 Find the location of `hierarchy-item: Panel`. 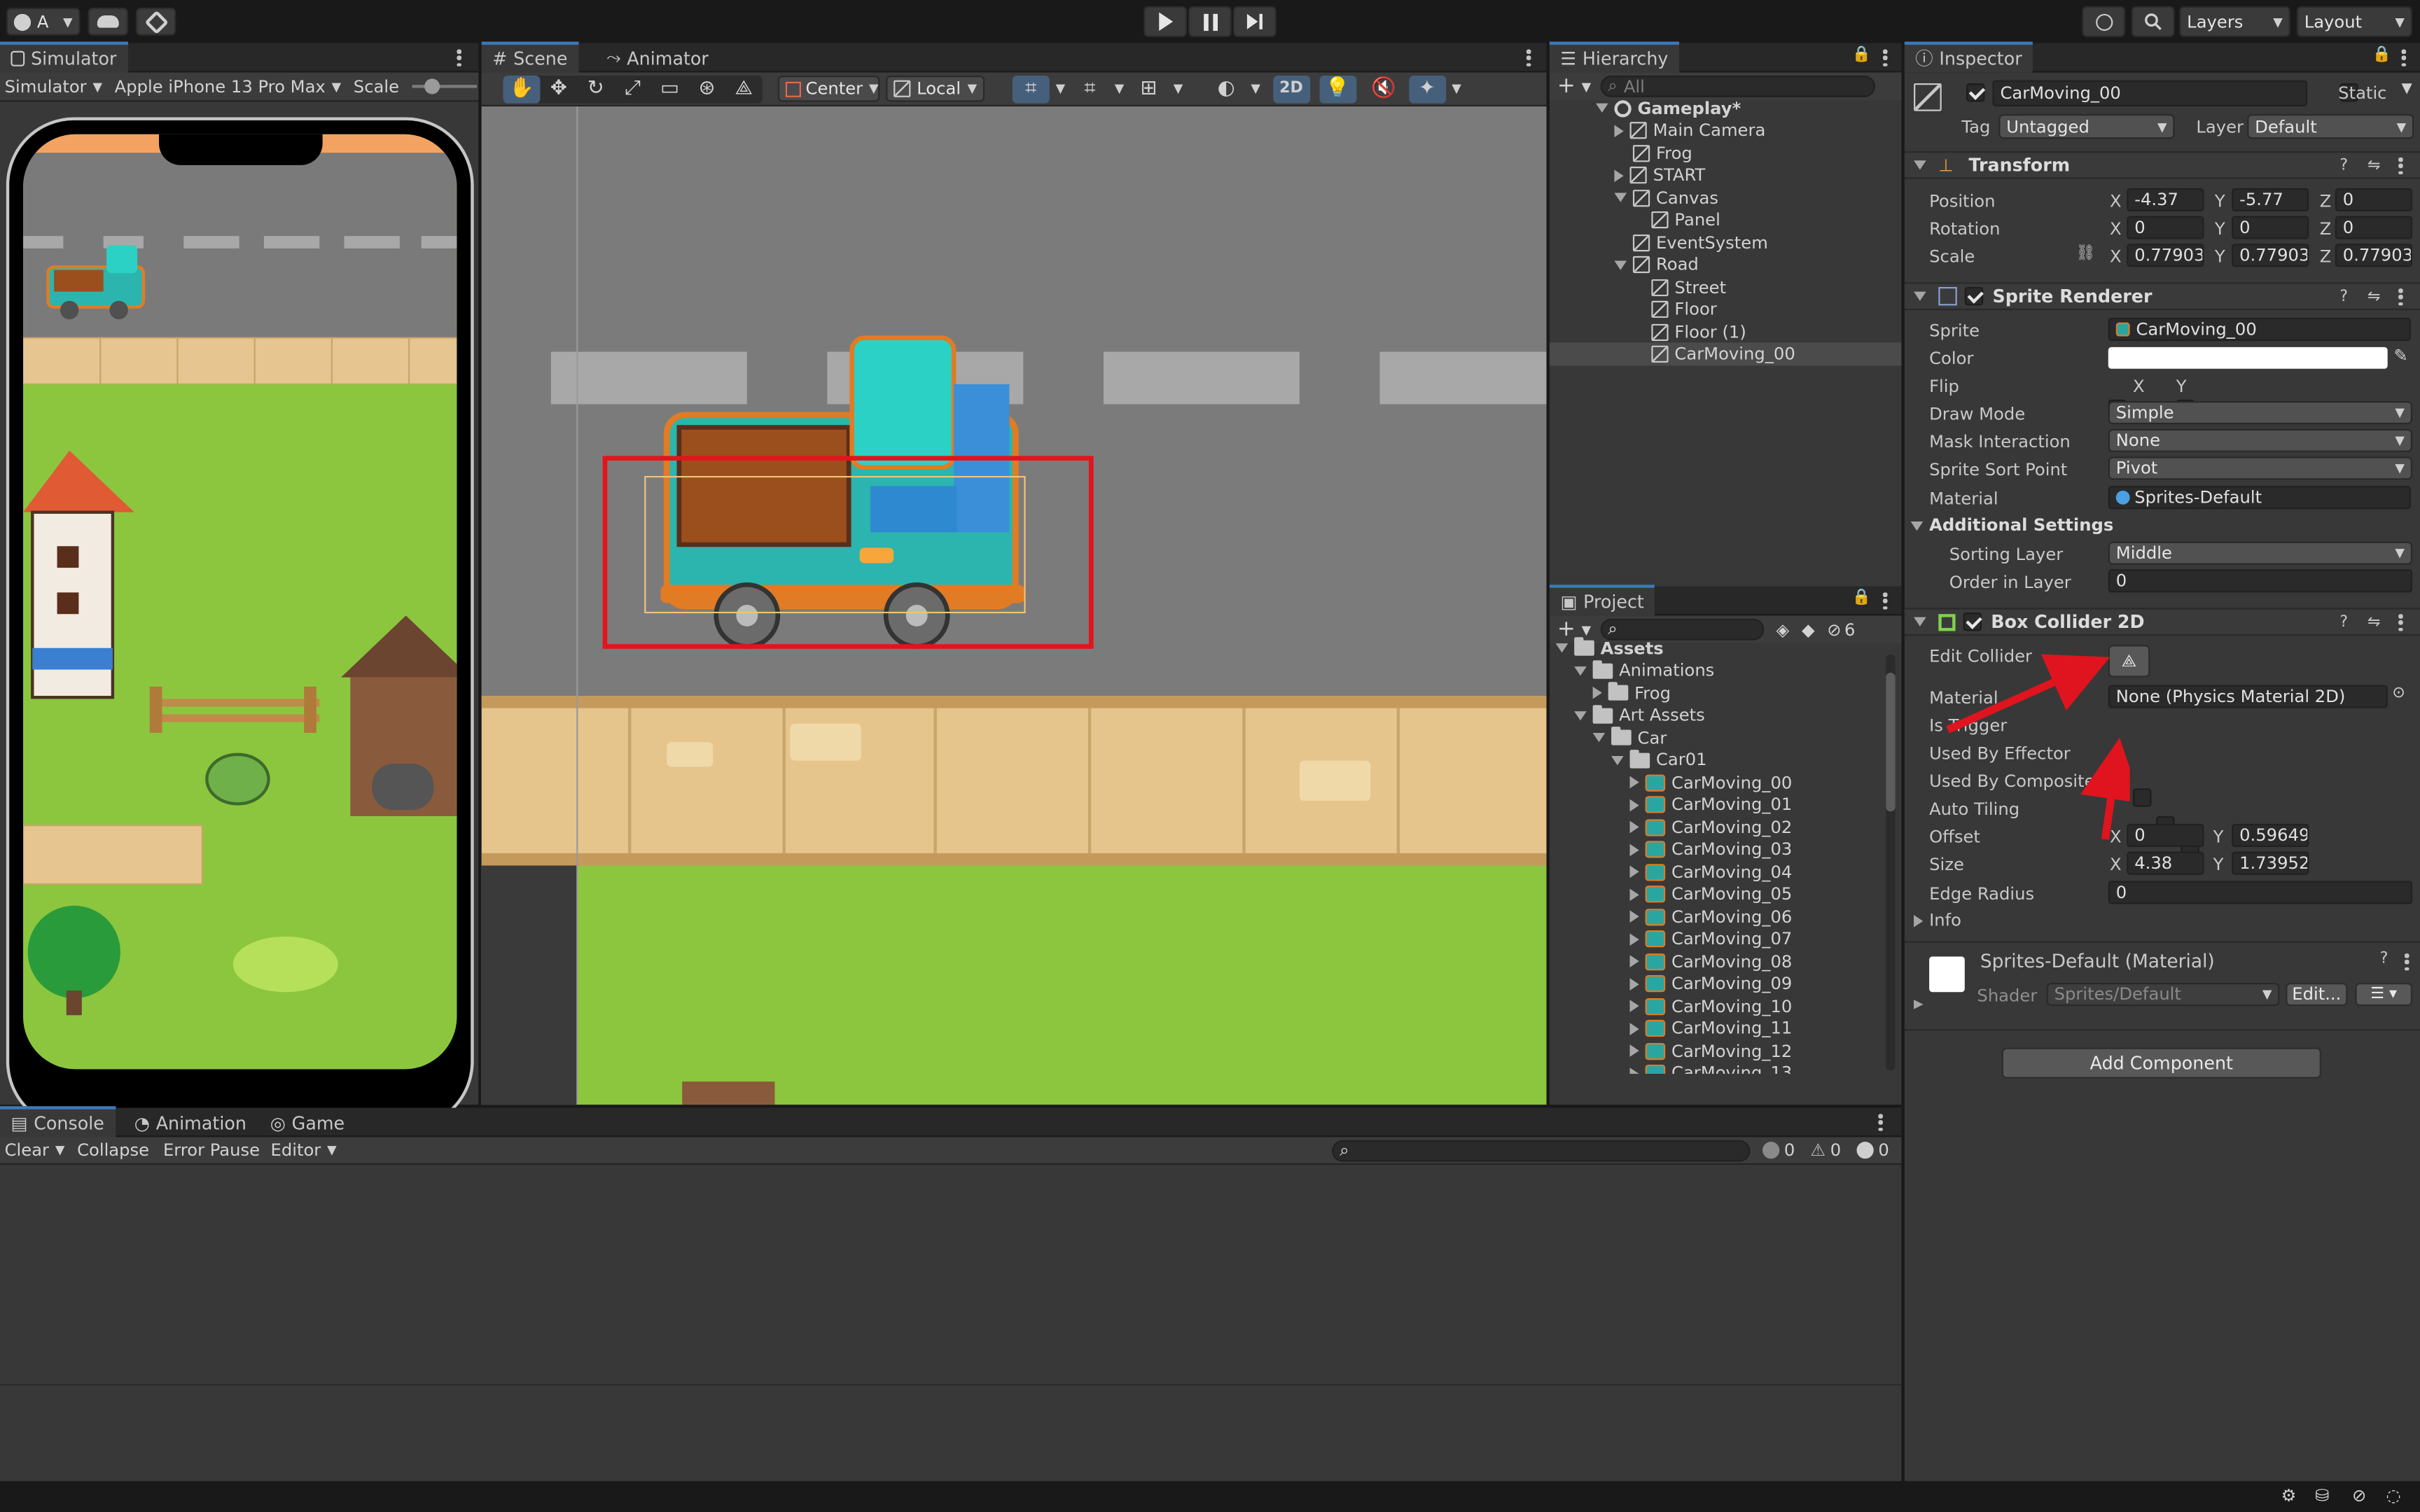

hierarchy-item: Panel is located at coordinates (1676, 220).